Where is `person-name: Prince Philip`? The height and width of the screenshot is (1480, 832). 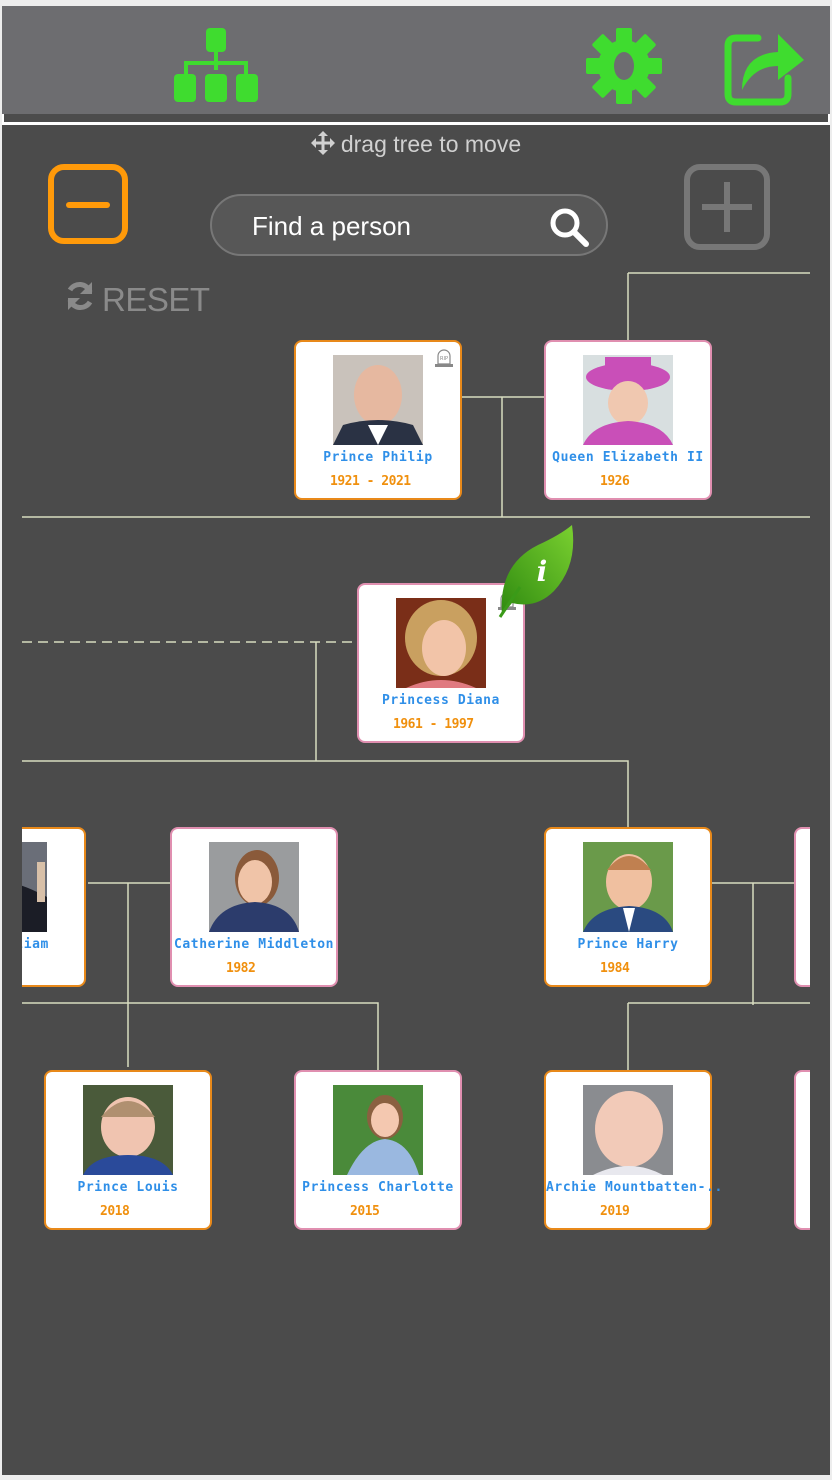 person-name: Prince Philip is located at coordinates (378, 457).